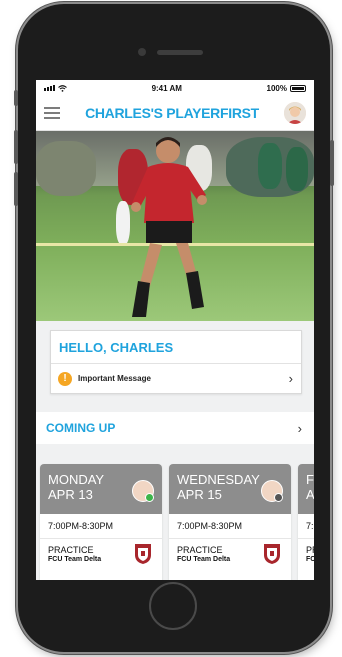  I want to click on earpiece-speaker, so click(180, 52).